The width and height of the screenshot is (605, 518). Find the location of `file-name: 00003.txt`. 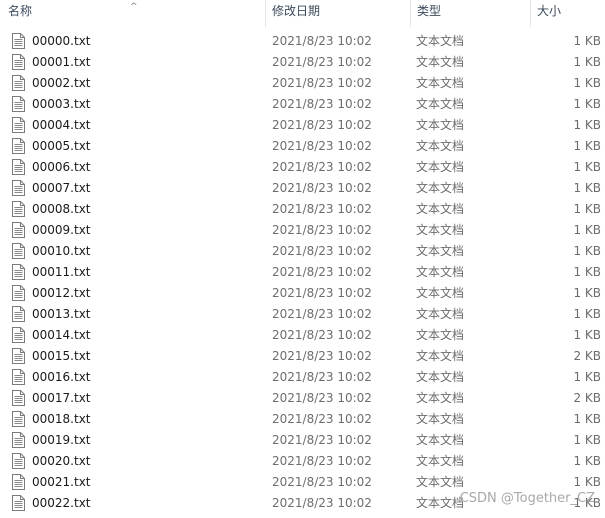

file-name: 00003.txt is located at coordinates (61, 104).